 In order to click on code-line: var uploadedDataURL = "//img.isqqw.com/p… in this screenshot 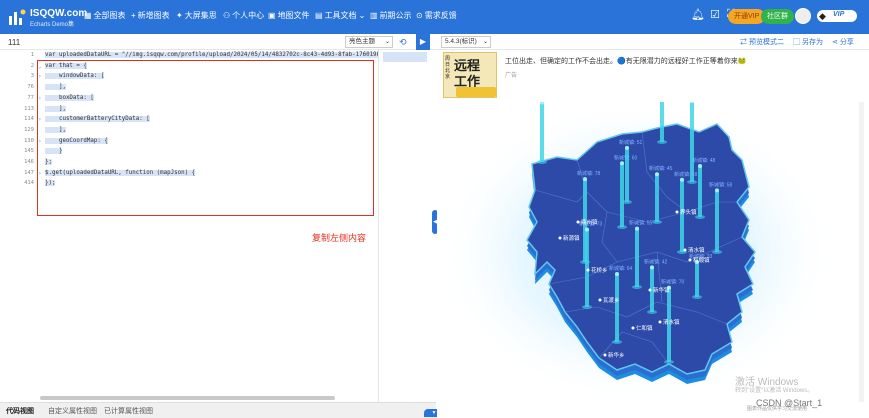, I will do `click(214, 55)`.